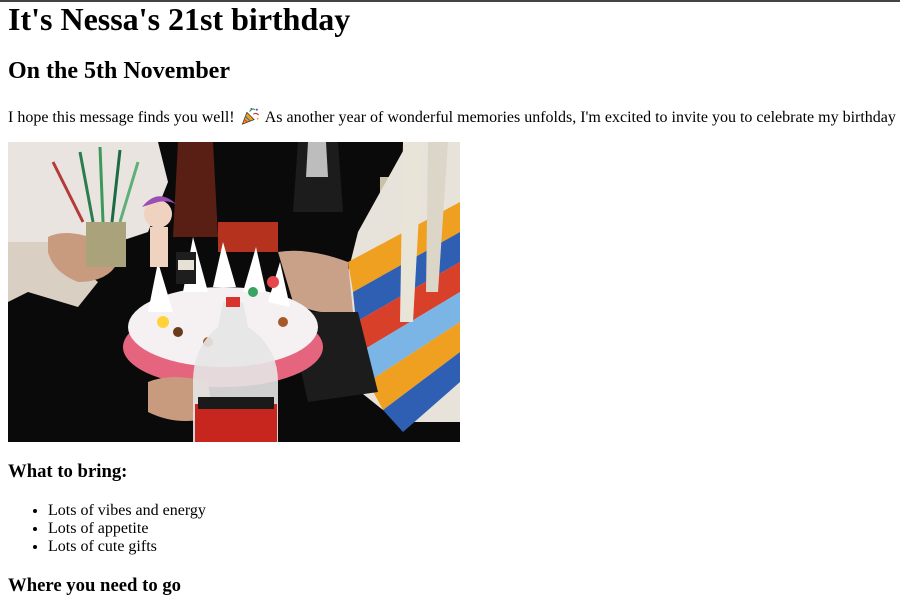  I want to click on bring-heading: What to bring:, so click(68, 471).